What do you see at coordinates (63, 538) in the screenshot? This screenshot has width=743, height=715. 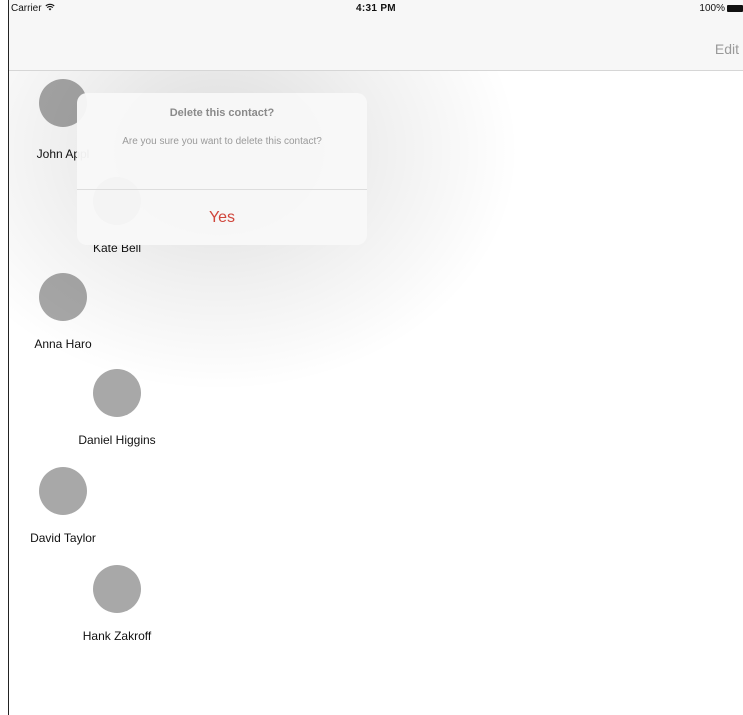 I see `contact-name: David Taylor` at bounding box center [63, 538].